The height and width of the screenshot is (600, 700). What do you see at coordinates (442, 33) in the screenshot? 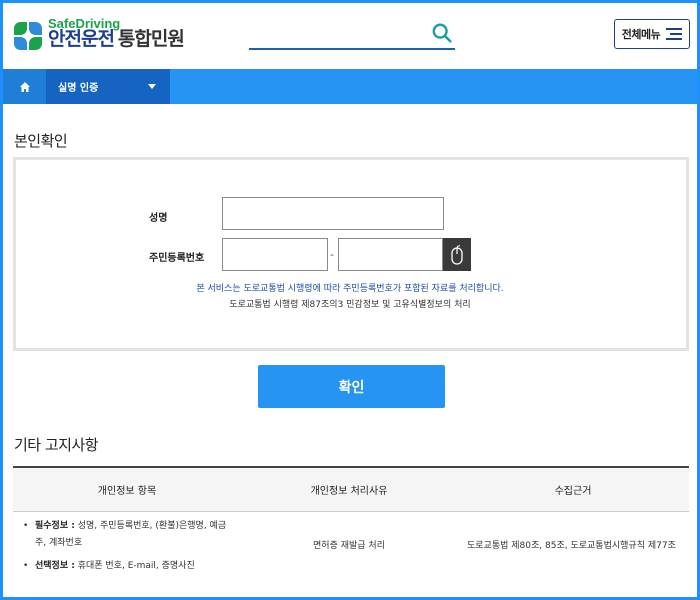
I see `search-icon` at bounding box center [442, 33].